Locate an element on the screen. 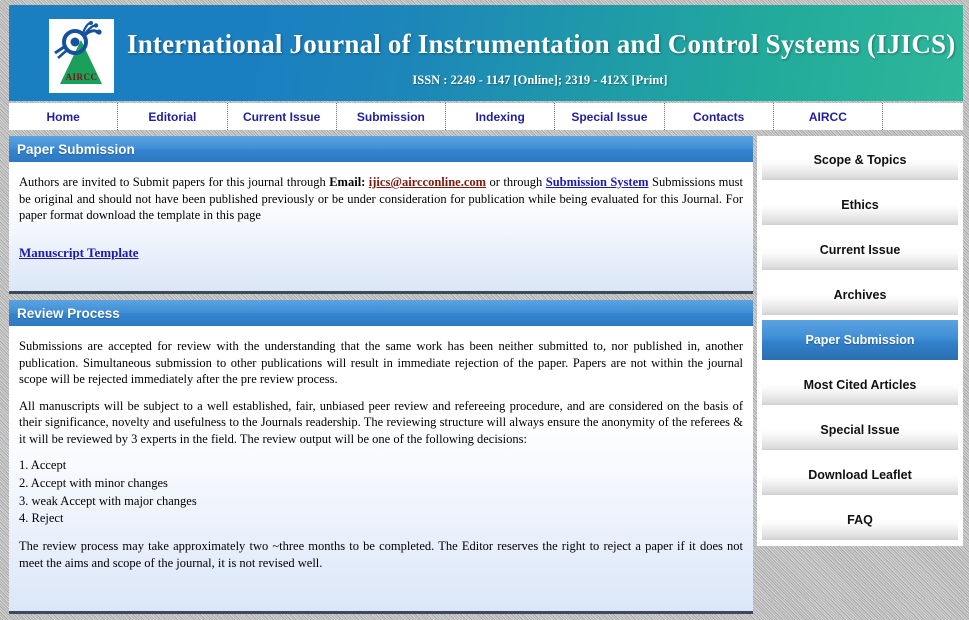 This screenshot has height=620, width=969. intro-text-part2: or through is located at coordinates (516, 182).